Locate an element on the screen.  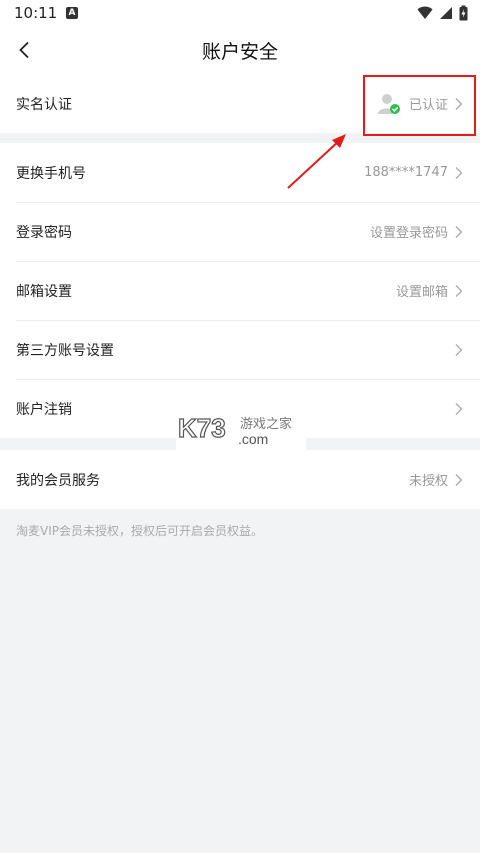
login-password-value: 设置登录密码 is located at coordinates (408, 233).